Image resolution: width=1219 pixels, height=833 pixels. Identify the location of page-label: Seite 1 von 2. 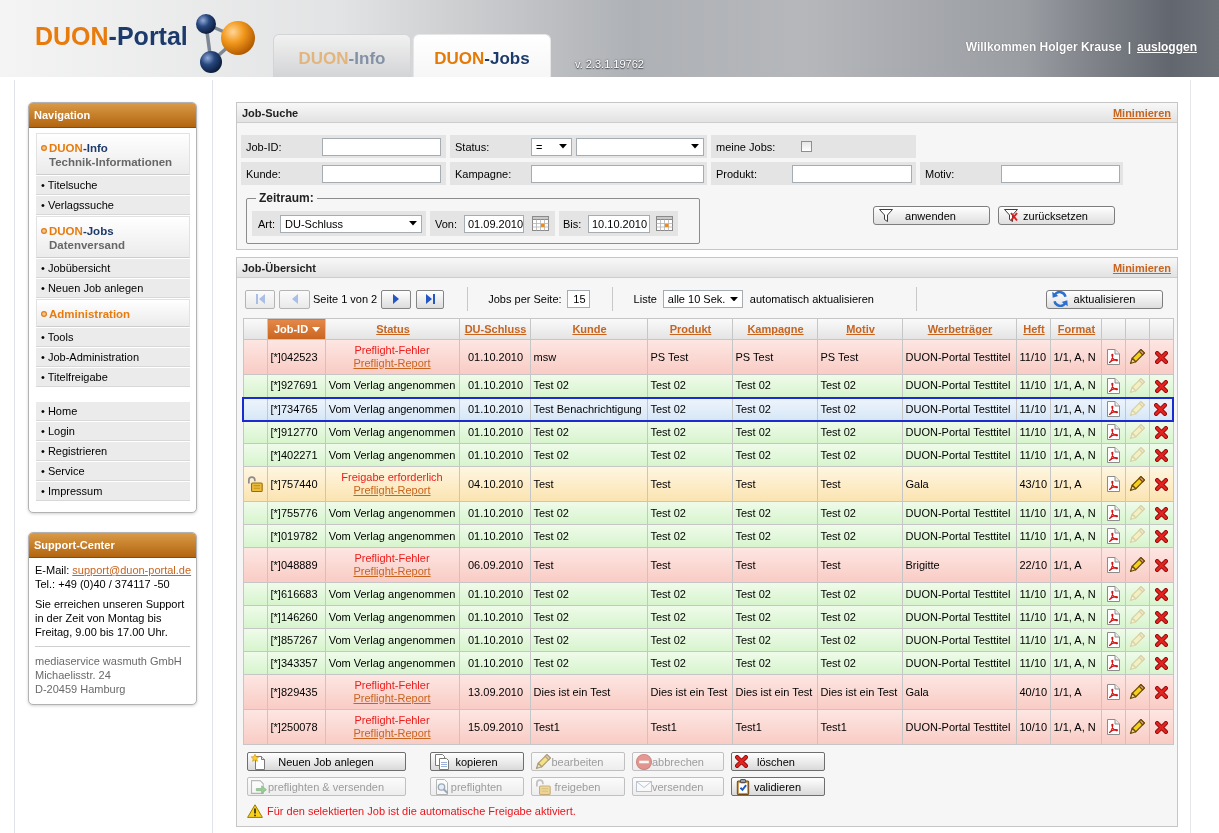
(345, 299).